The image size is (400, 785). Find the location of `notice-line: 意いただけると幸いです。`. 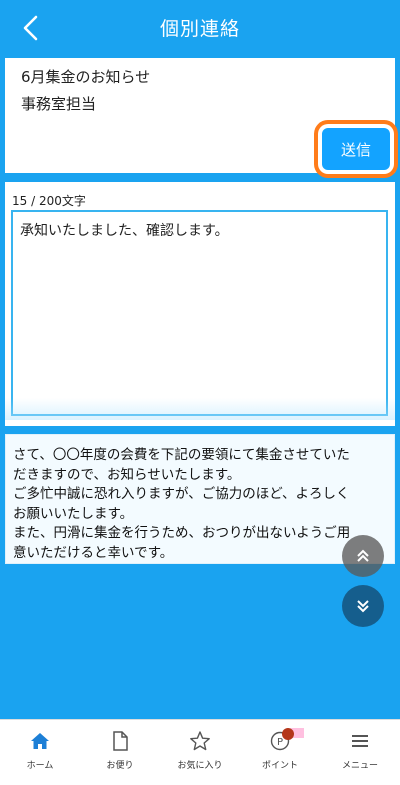

notice-line: 意いただけると幸いです。 is located at coordinates (93, 552).